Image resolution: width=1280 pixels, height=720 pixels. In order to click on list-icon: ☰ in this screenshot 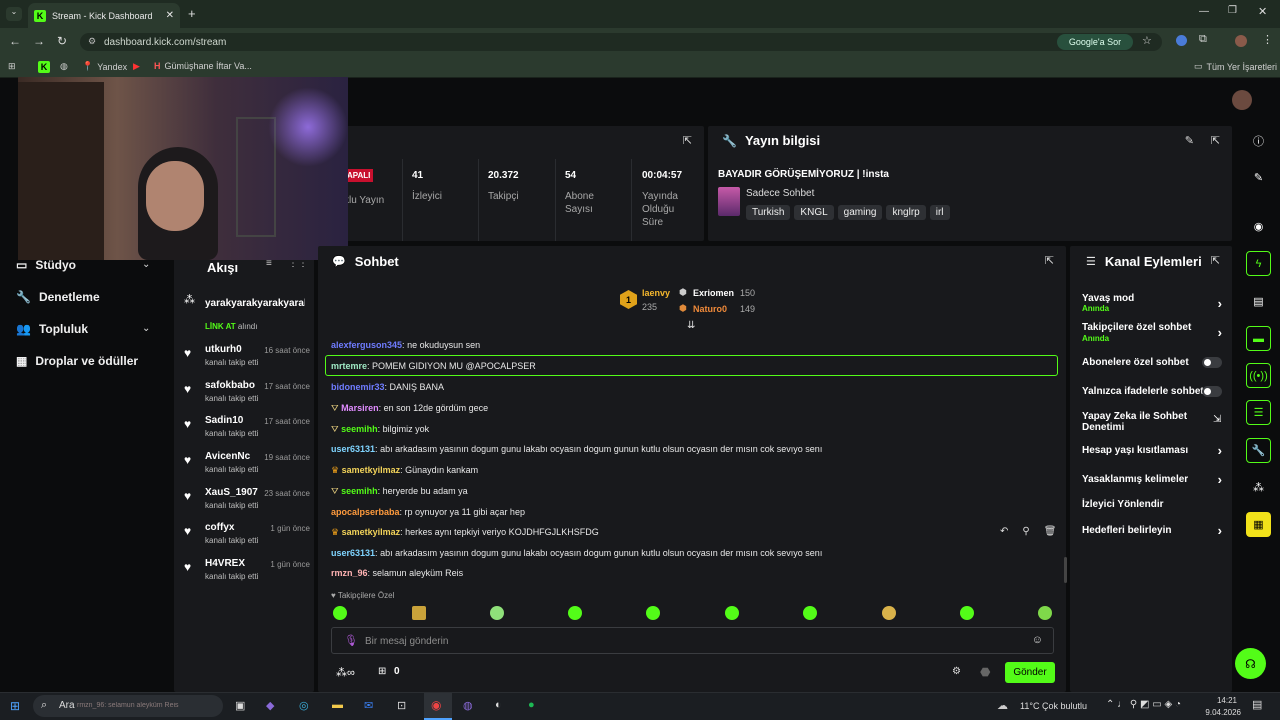, I will do `click(1258, 412)`.